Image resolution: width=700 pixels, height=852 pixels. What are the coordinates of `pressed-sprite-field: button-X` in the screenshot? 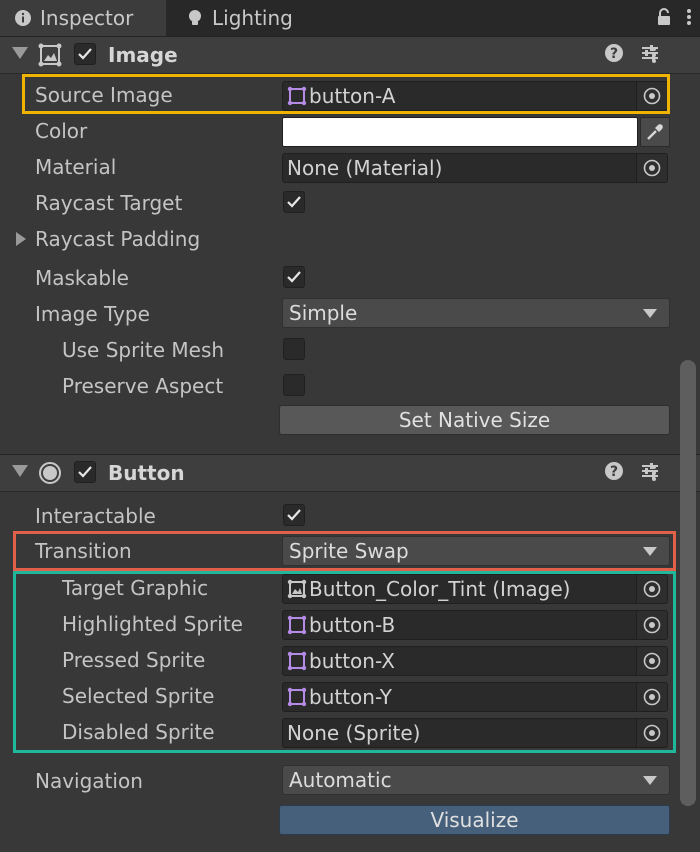 It's located at (475, 661).